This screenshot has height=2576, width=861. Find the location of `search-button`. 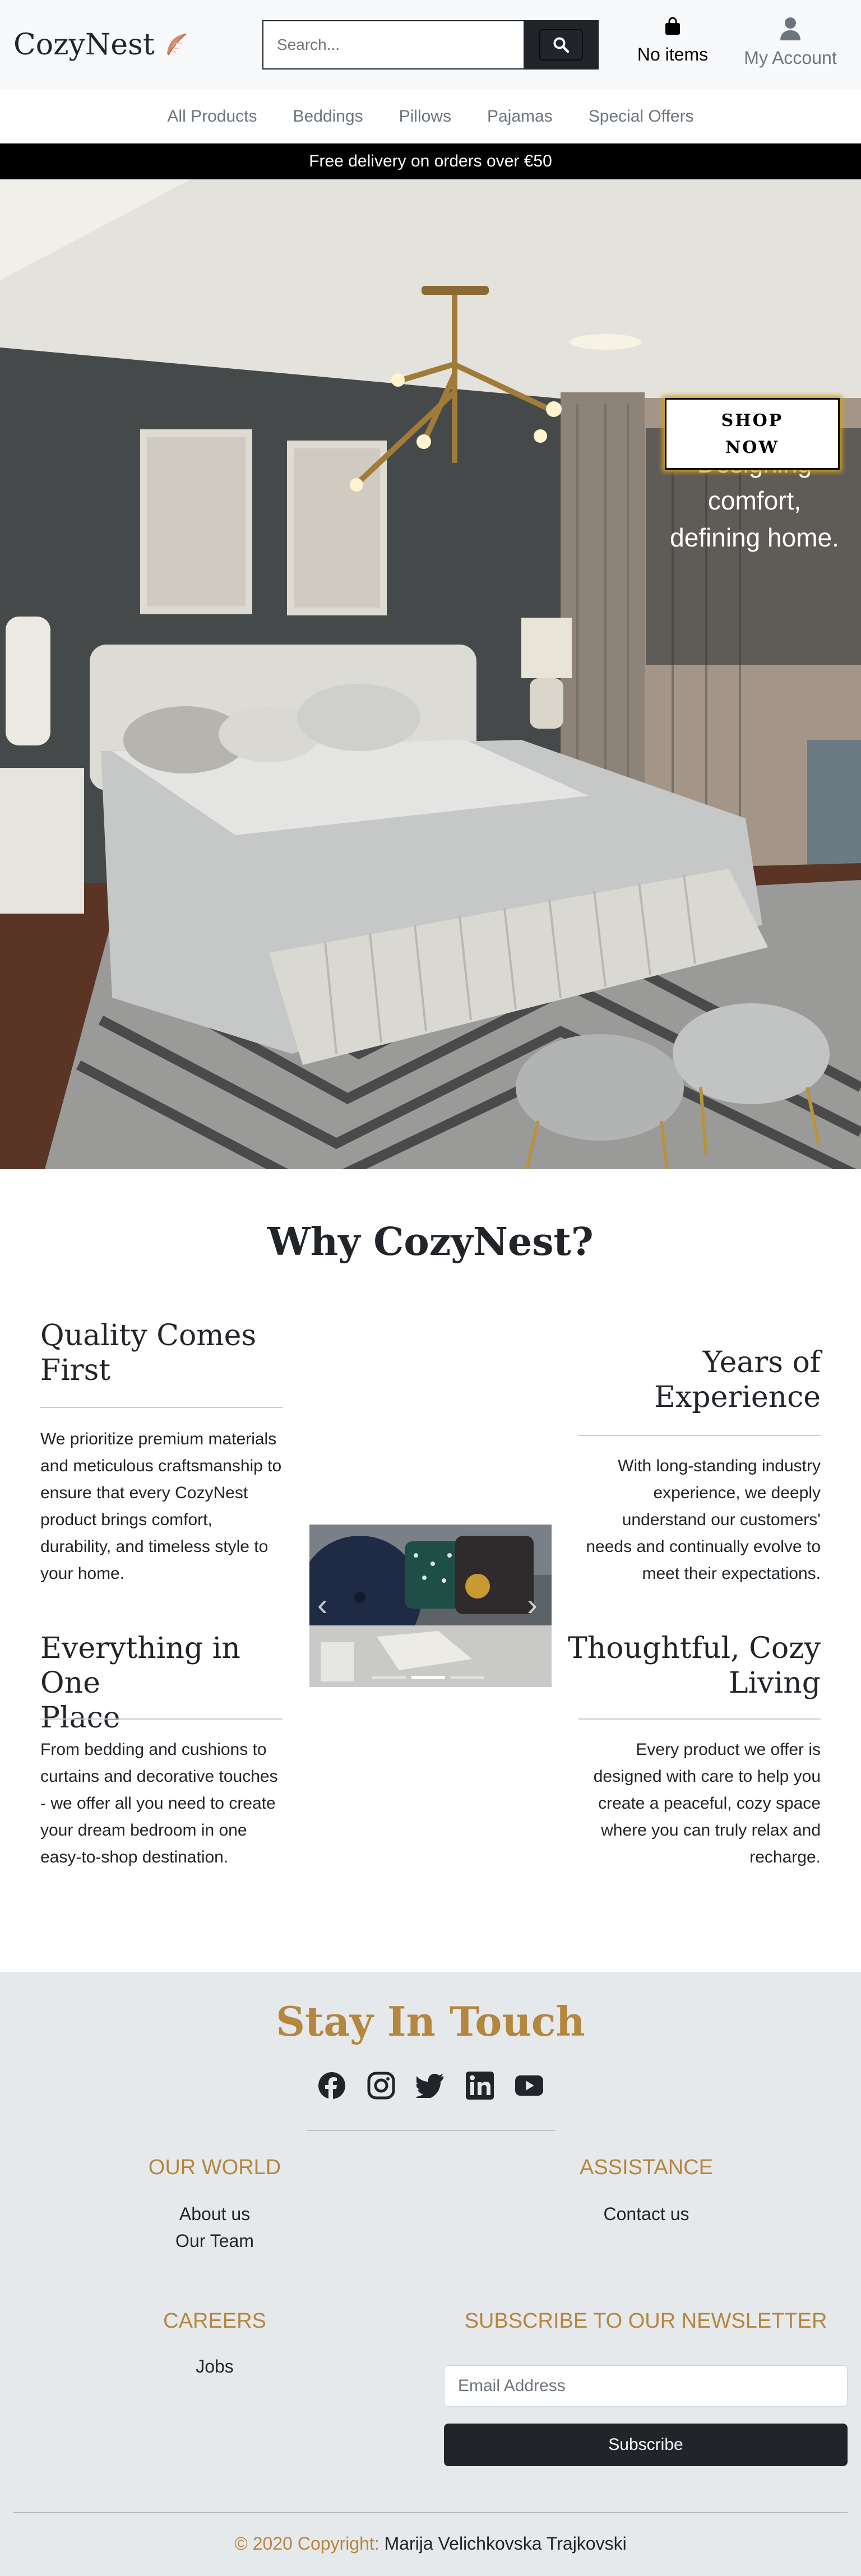

search-button is located at coordinates (561, 45).